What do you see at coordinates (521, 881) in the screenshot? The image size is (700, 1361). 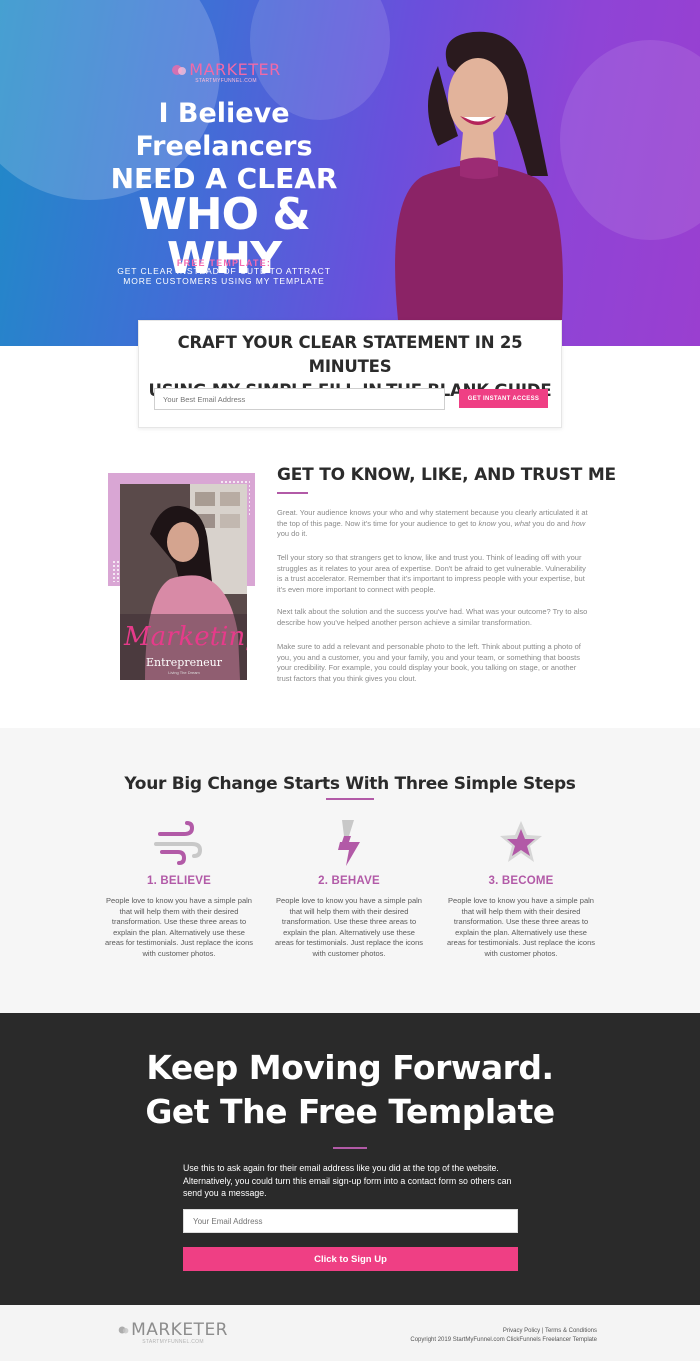 I see `step-title: 3. BECOME` at bounding box center [521, 881].